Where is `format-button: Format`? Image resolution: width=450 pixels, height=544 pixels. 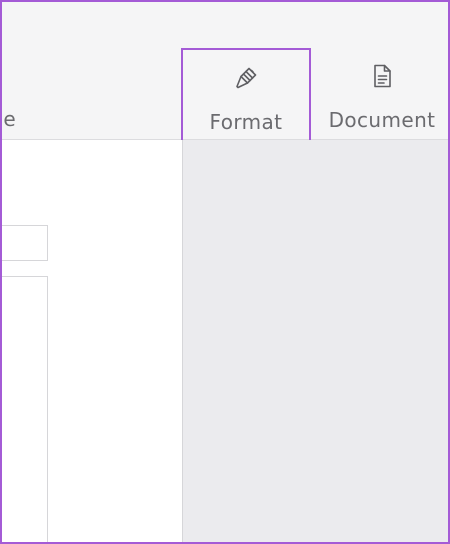 format-button: Format is located at coordinates (246, 99).